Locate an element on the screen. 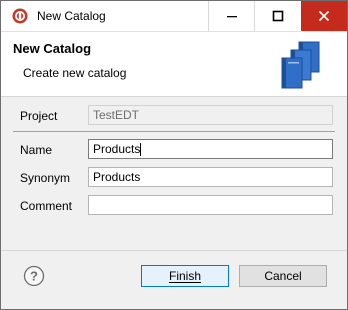 Image resolution: width=348 pixels, height=310 pixels. footer-divider is located at coordinates (174, 250).